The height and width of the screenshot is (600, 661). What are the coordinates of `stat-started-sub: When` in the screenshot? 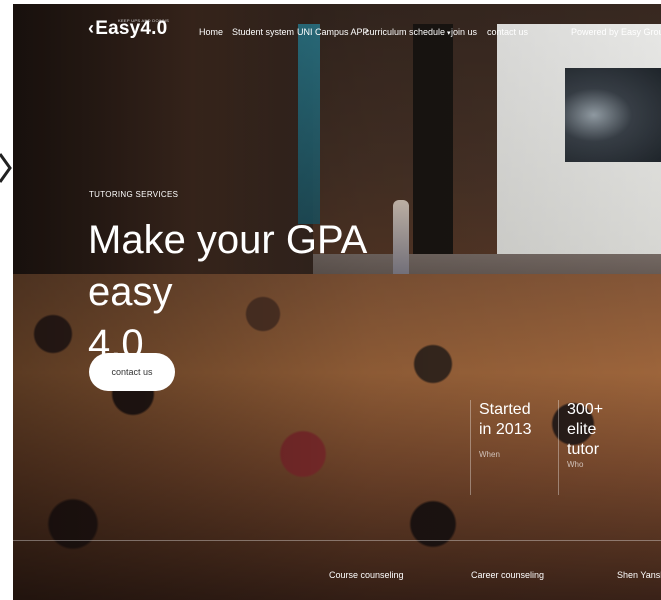 It's located at (489, 454).